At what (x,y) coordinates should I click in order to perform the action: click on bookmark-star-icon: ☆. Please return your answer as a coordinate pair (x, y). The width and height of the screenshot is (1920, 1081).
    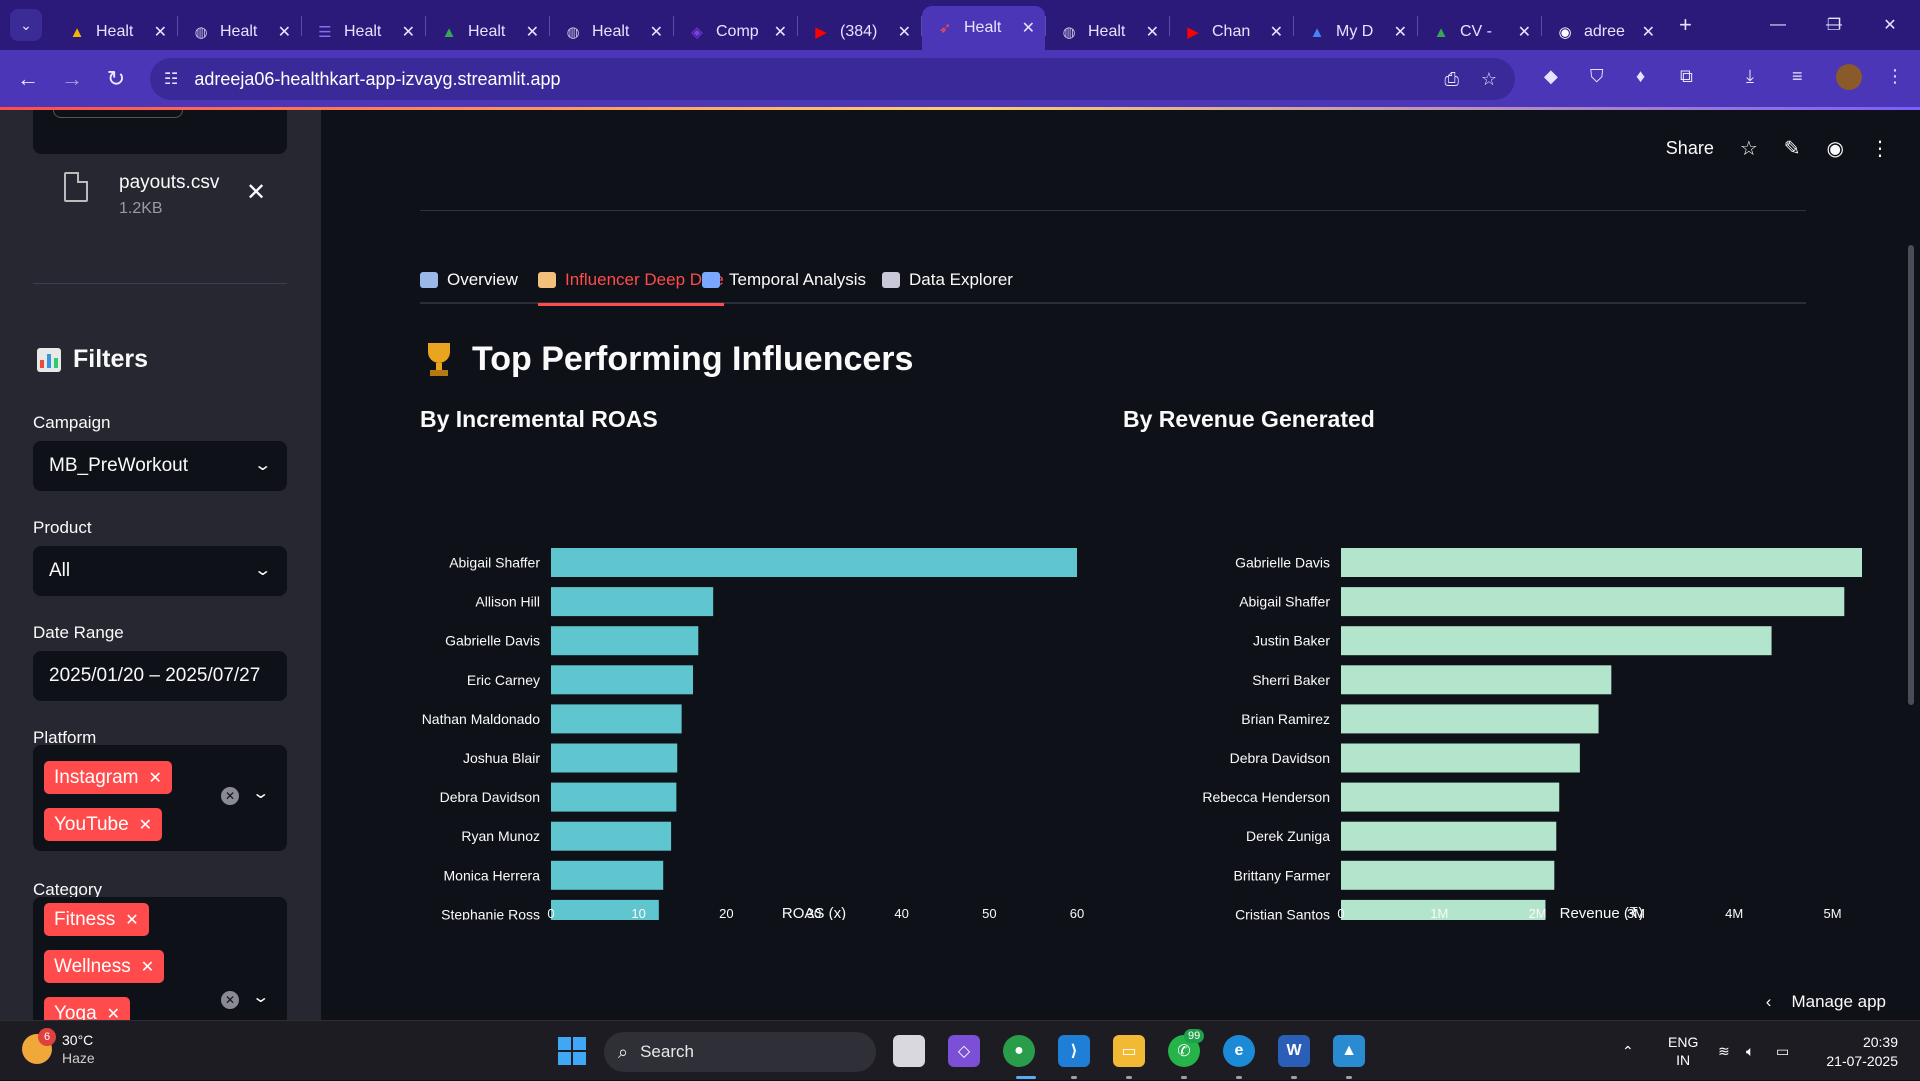
    Looking at the image, I should click on (1489, 79).